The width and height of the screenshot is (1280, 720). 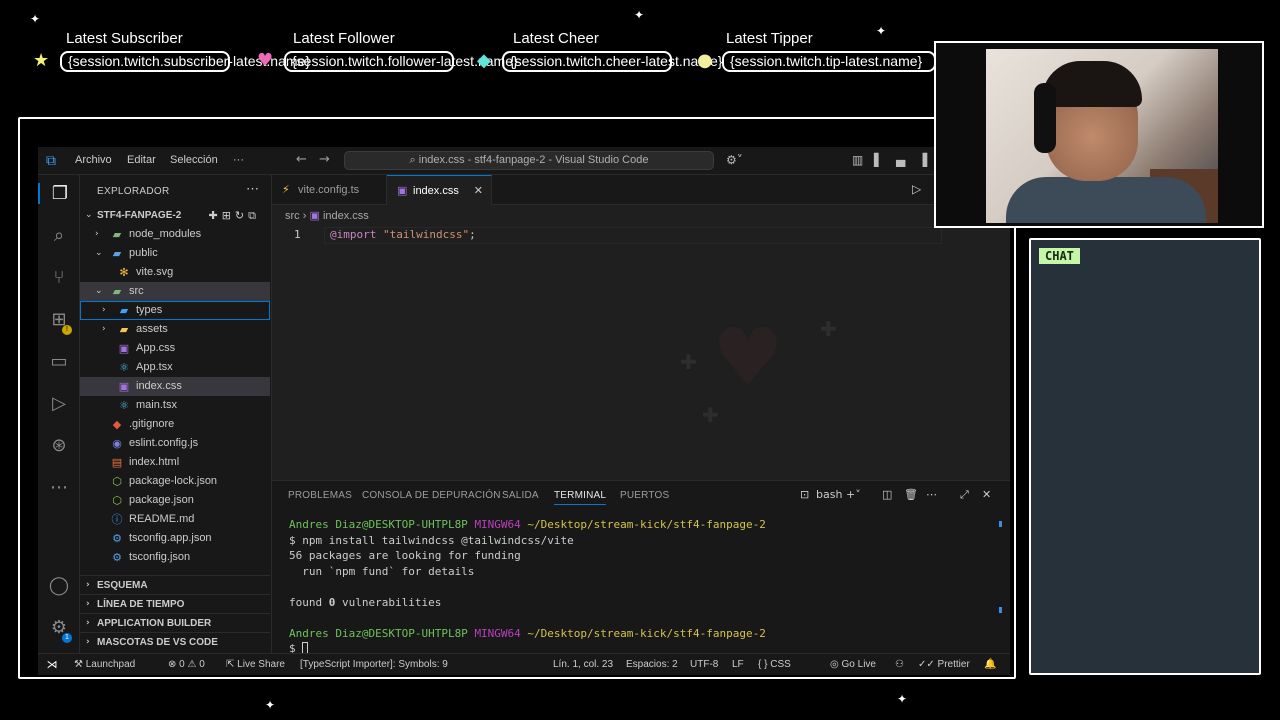 What do you see at coordinates (403, 234) in the screenshot?
I see `code-line: @import "tailwindcss";` at bounding box center [403, 234].